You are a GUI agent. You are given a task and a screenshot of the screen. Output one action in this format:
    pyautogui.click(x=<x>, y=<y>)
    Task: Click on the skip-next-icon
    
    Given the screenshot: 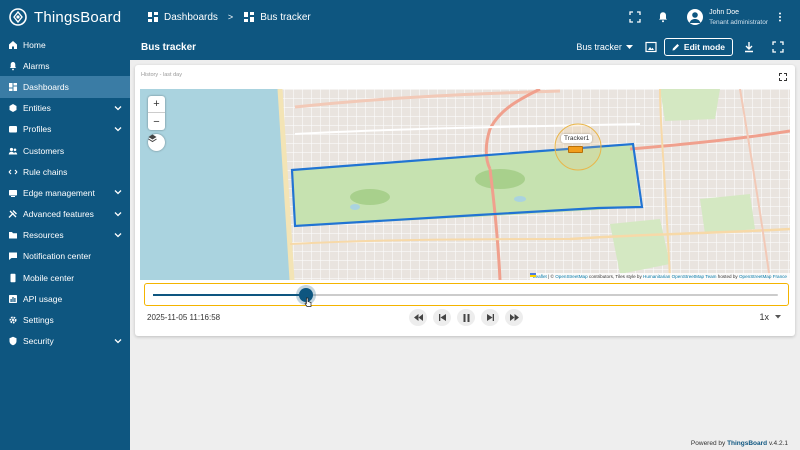 What is the action you would take?
    pyautogui.click(x=490, y=317)
    